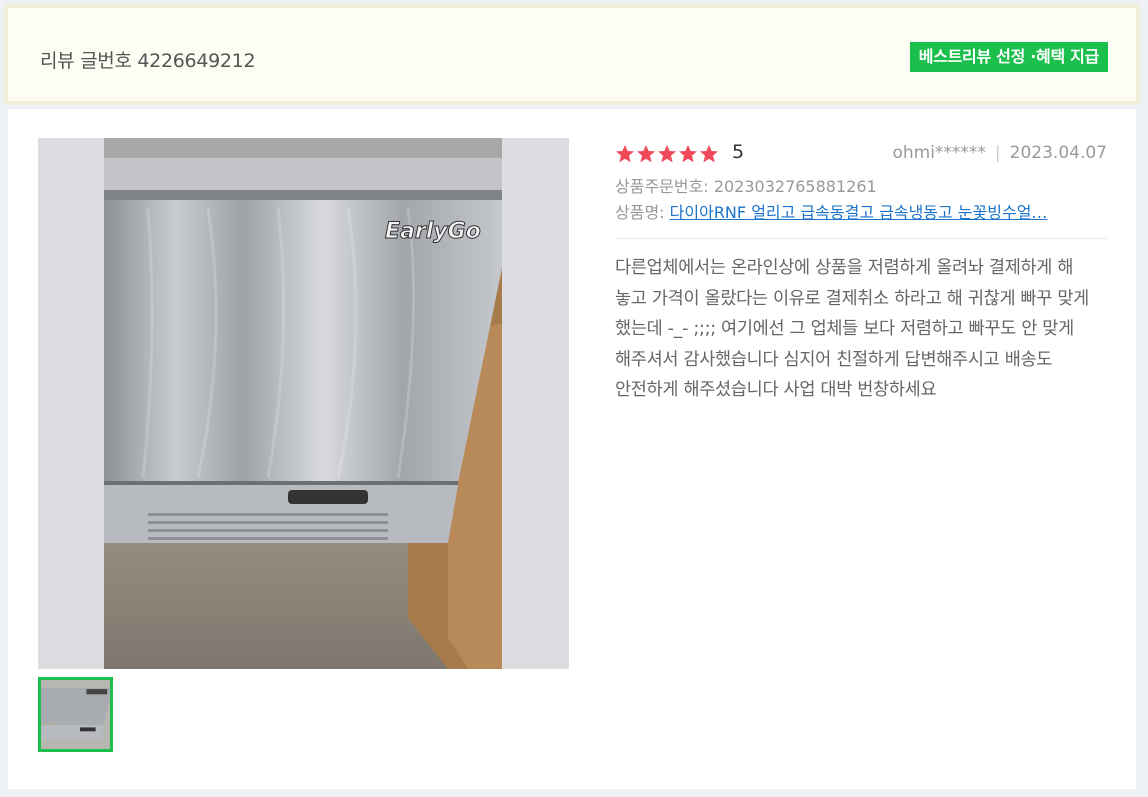  I want to click on star-rating, so click(667, 154).